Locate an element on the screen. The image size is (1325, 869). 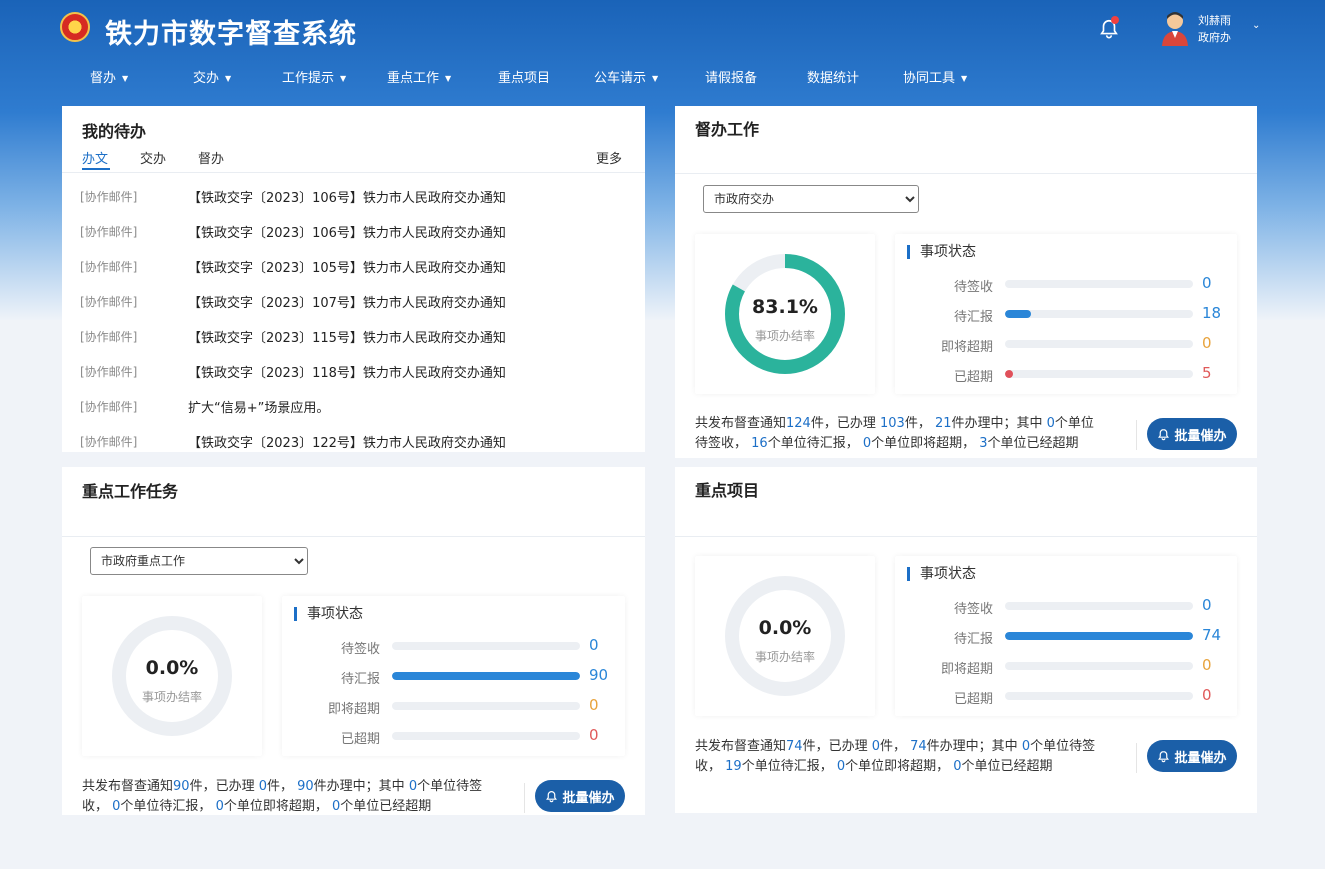
nav-item-statistics: 数据统计 is located at coordinates (833, 76).